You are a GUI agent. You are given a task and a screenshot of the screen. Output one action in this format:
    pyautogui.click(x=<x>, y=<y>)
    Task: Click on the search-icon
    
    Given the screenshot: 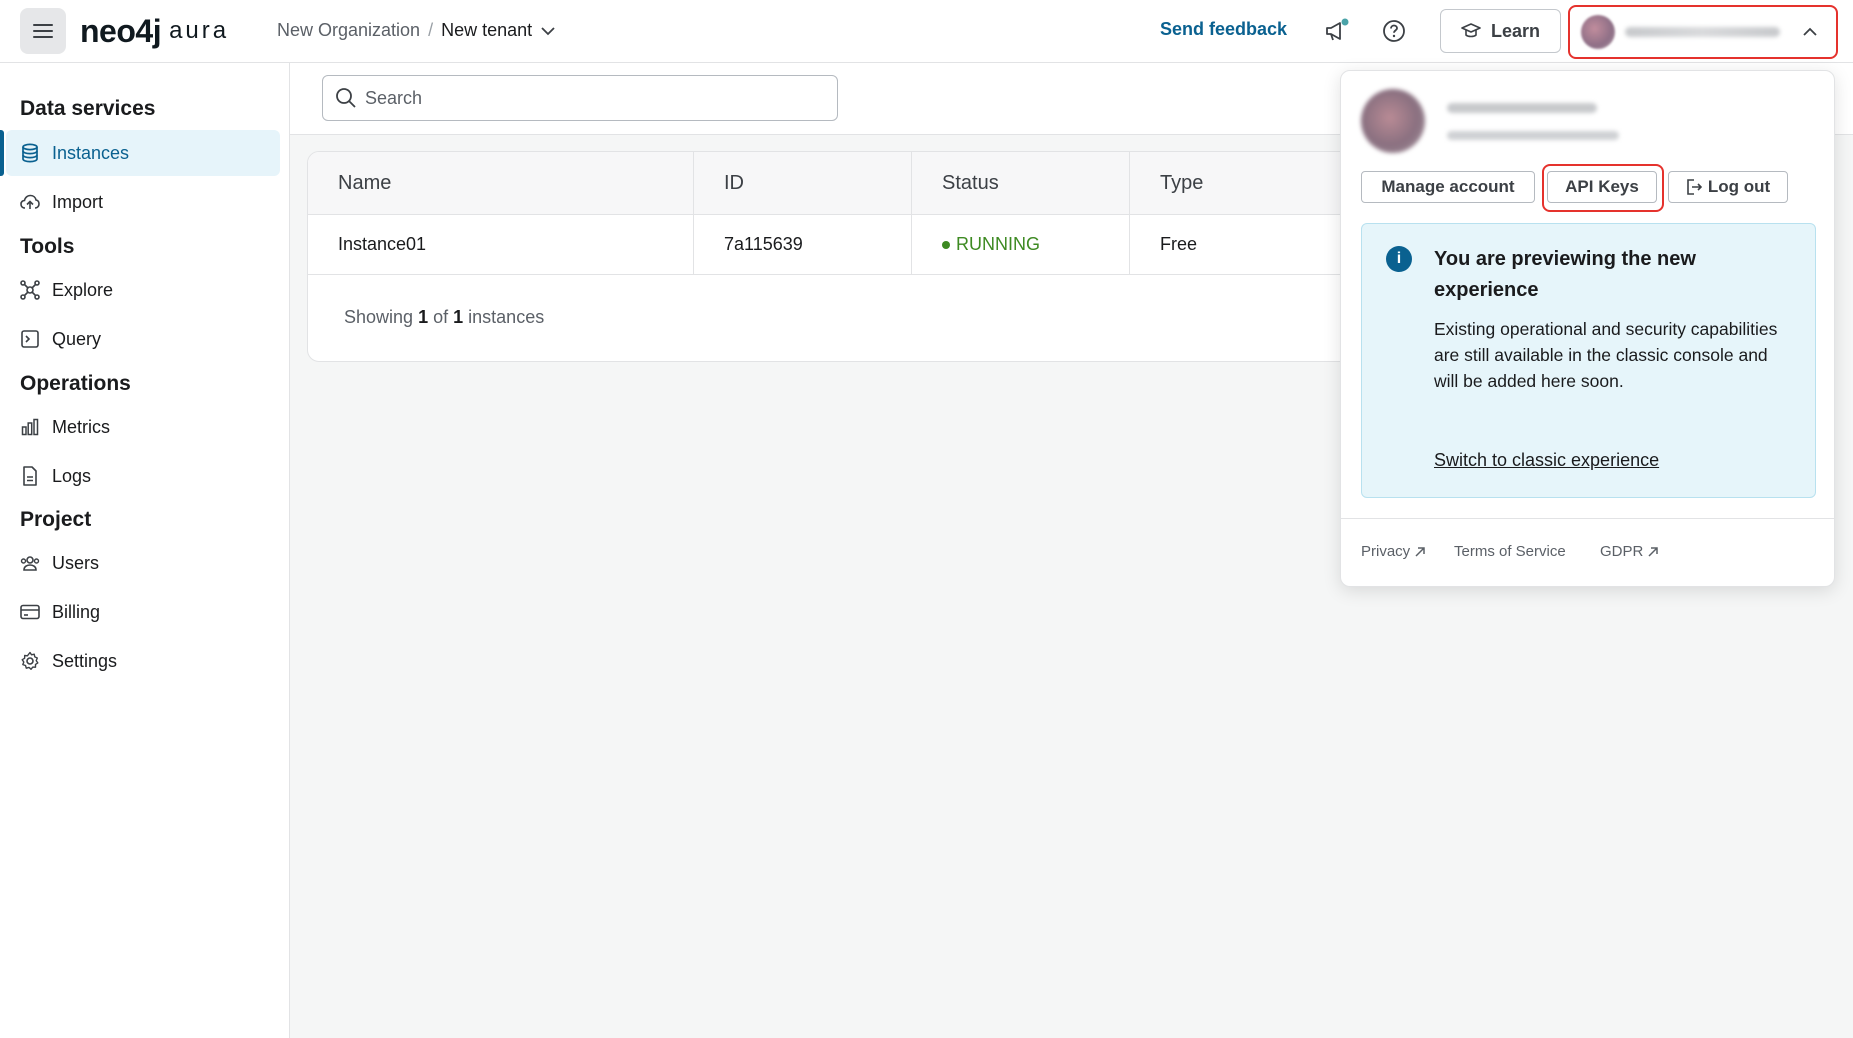 What is the action you would take?
    pyautogui.click(x=346, y=98)
    